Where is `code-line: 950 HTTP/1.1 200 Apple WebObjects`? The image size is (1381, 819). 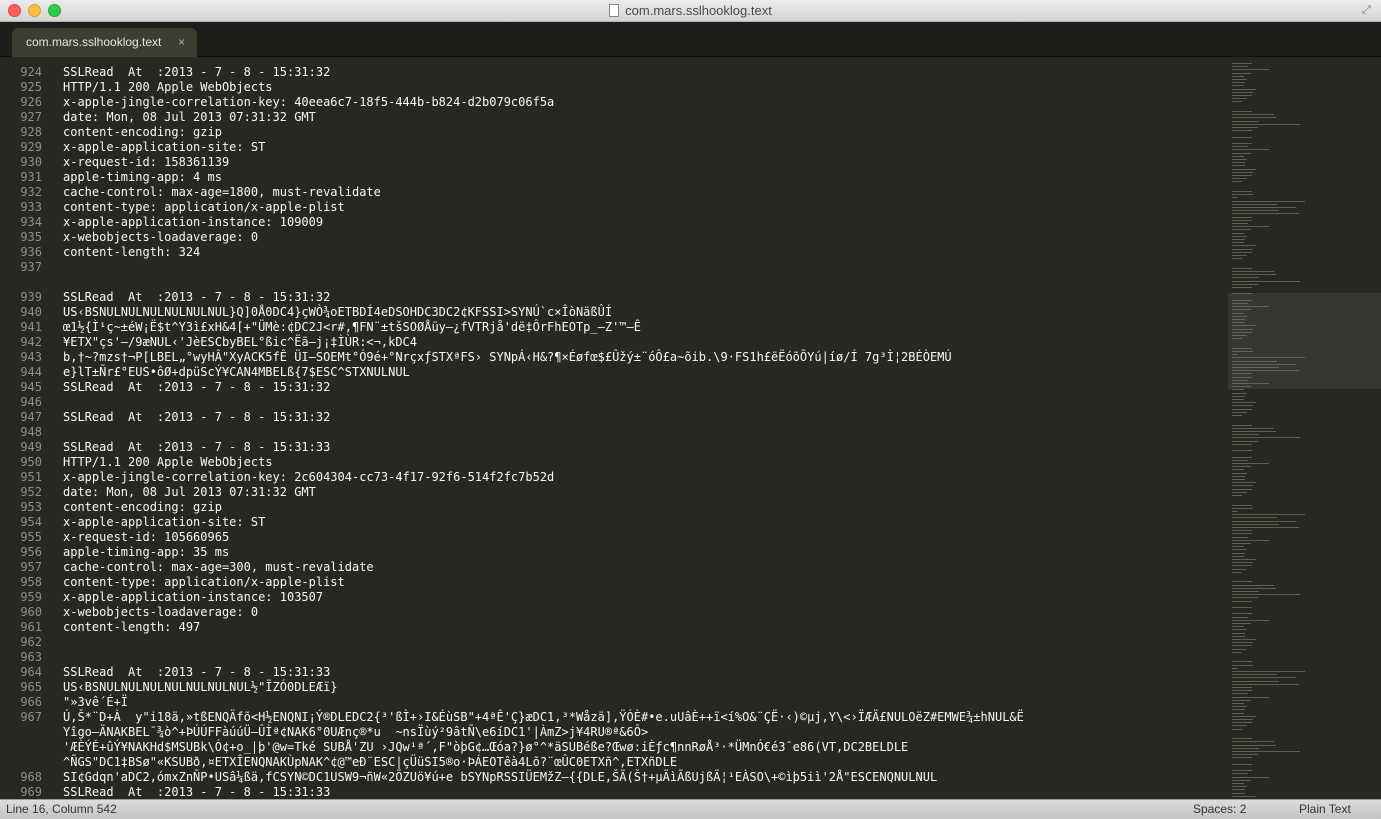
code-line: 950 HTTP/1.1 200 Apple WebObjects is located at coordinates (612, 462).